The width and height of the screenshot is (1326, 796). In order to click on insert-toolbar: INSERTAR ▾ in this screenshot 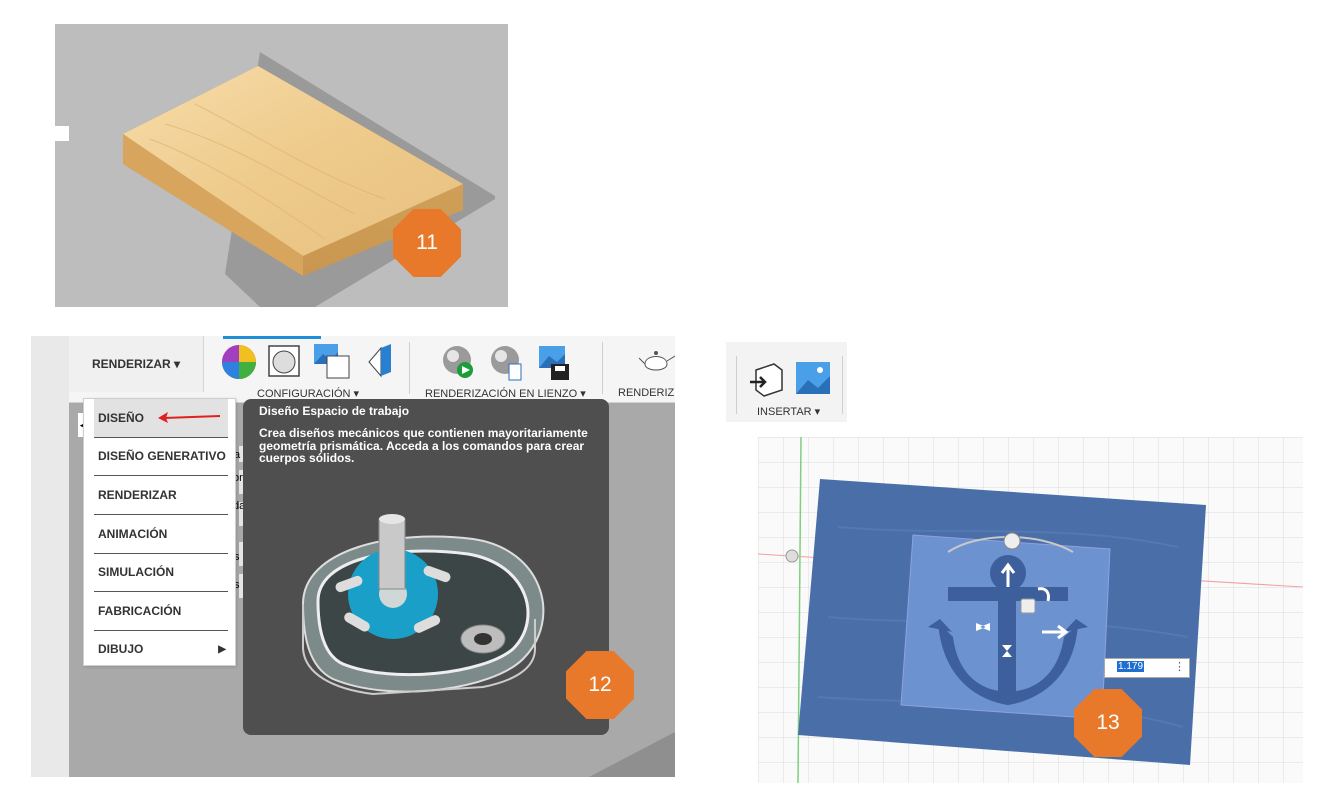, I will do `click(786, 382)`.